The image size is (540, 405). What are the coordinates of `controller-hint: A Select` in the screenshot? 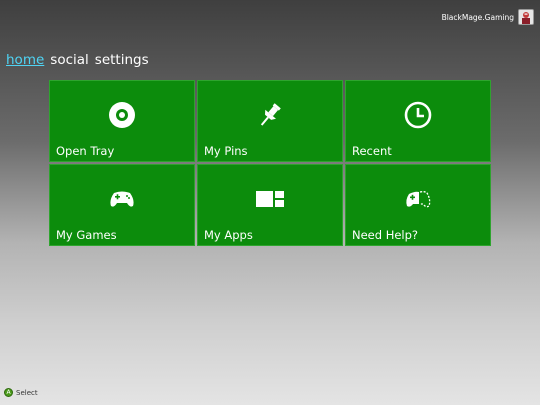 It's located at (21, 392).